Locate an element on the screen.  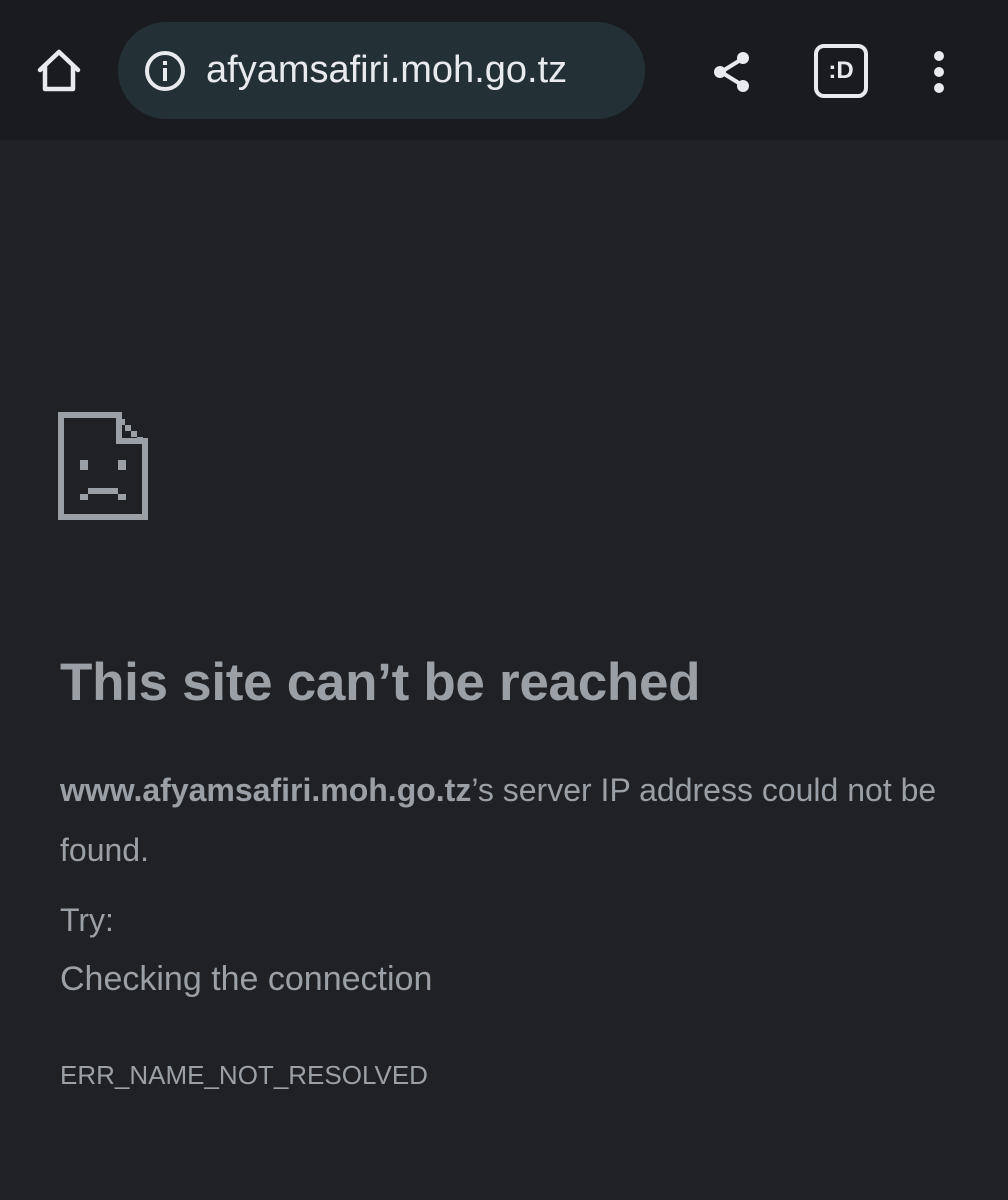
share-button is located at coordinates (732, 72).